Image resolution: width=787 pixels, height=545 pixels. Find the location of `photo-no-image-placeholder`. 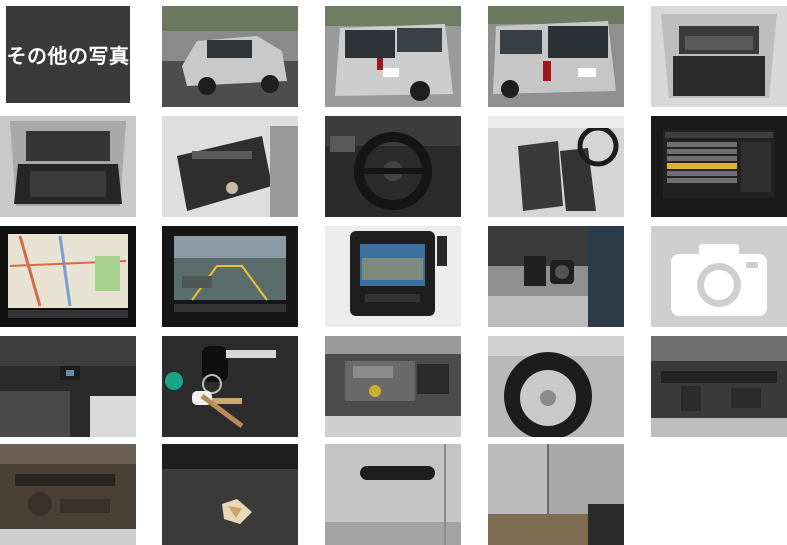

photo-no-image-placeholder is located at coordinates (719, 276).